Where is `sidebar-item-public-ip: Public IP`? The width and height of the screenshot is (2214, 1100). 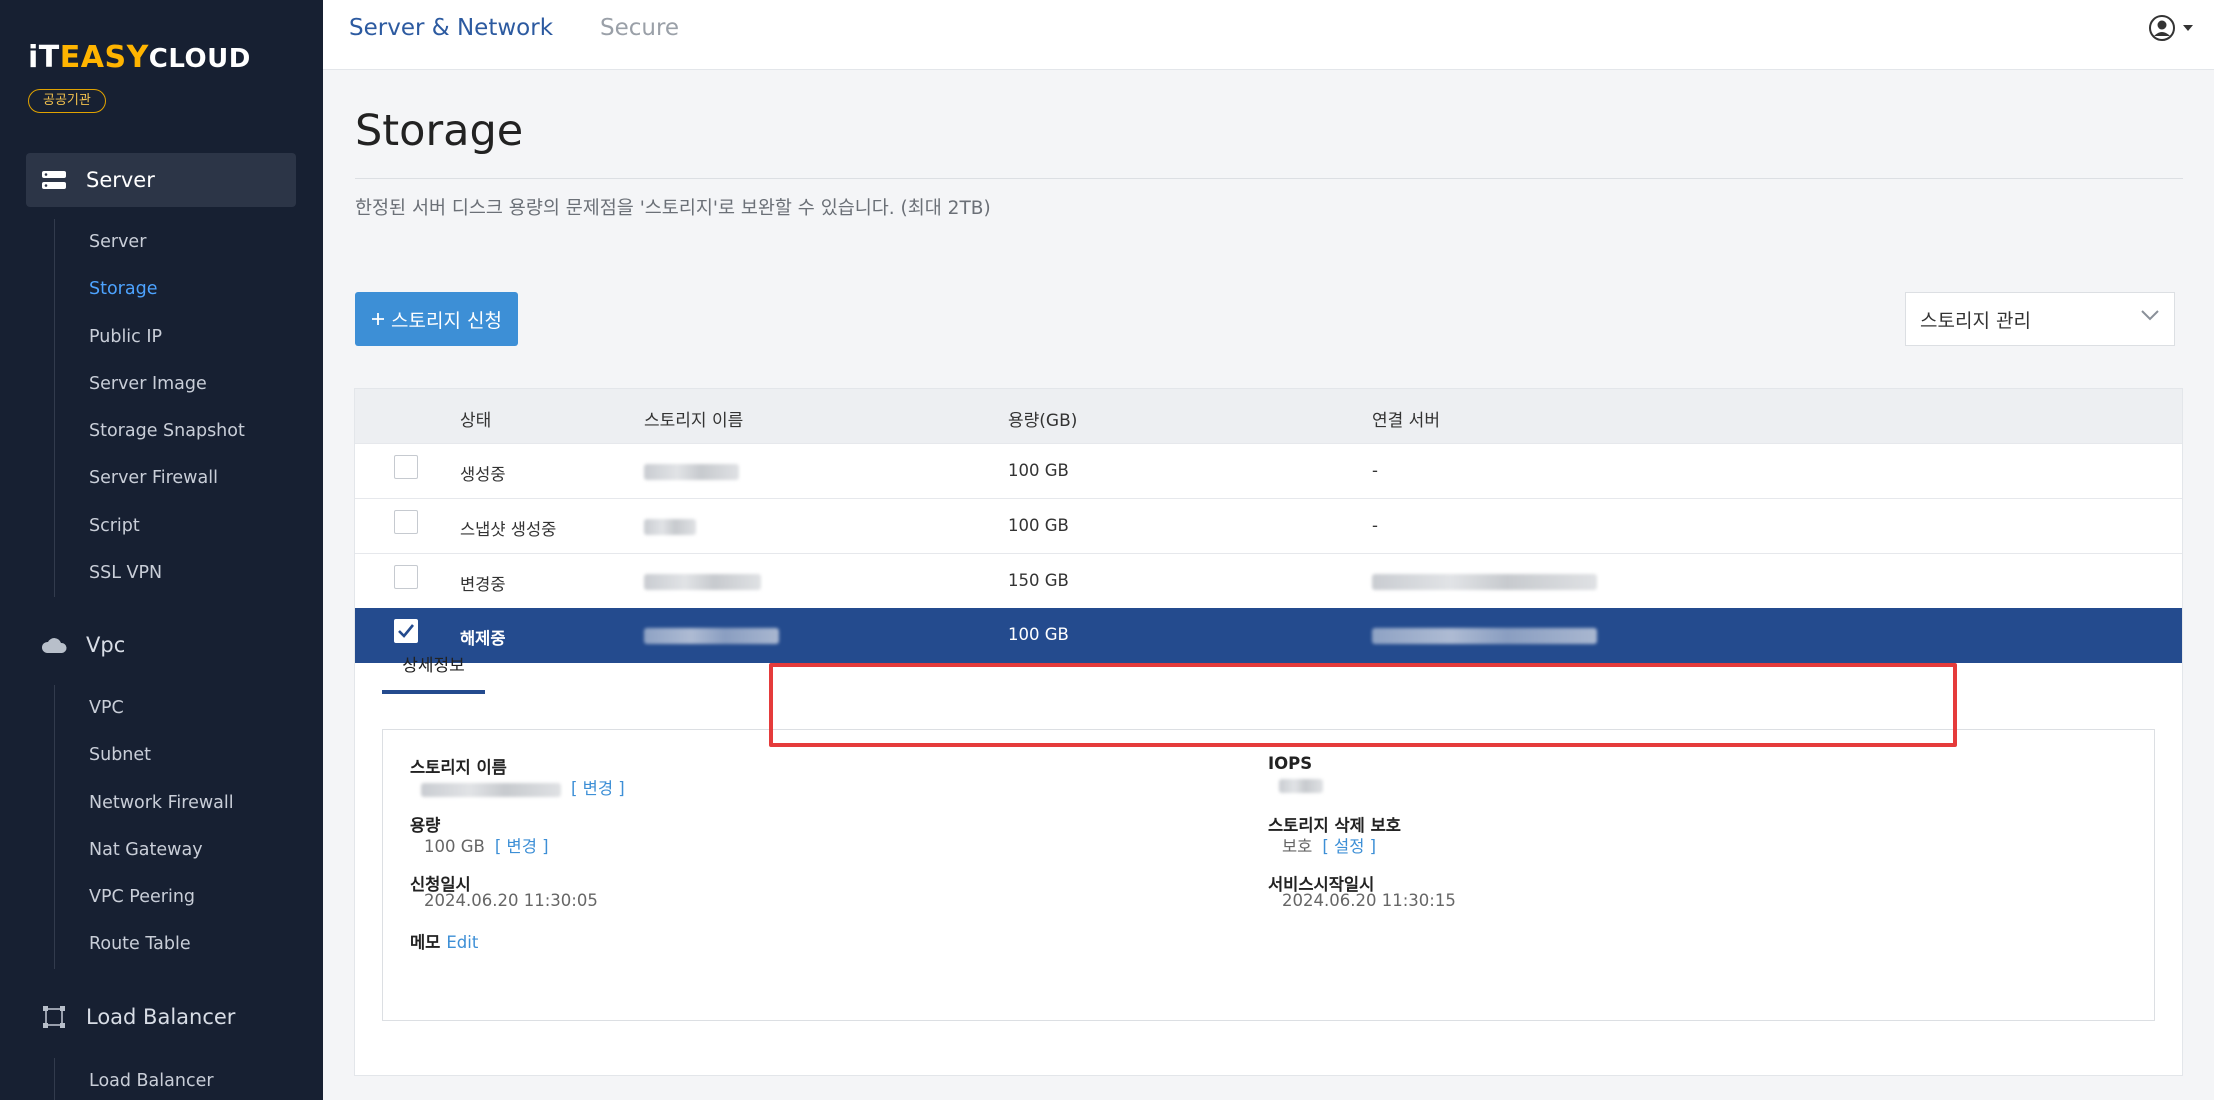
sidebar-item-public-ip: Public IP is located at coordinates (150, 337).